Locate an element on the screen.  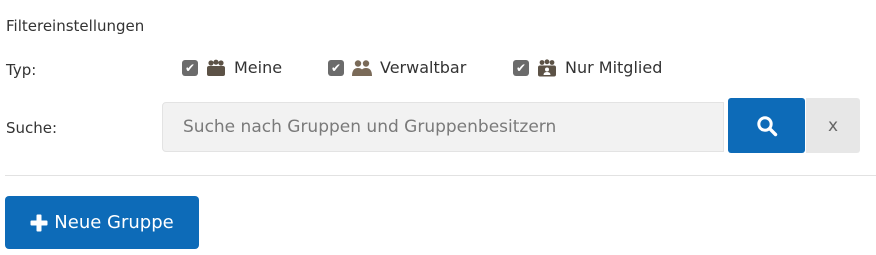
search-label: Suche: is located at coordinates (32, 128).